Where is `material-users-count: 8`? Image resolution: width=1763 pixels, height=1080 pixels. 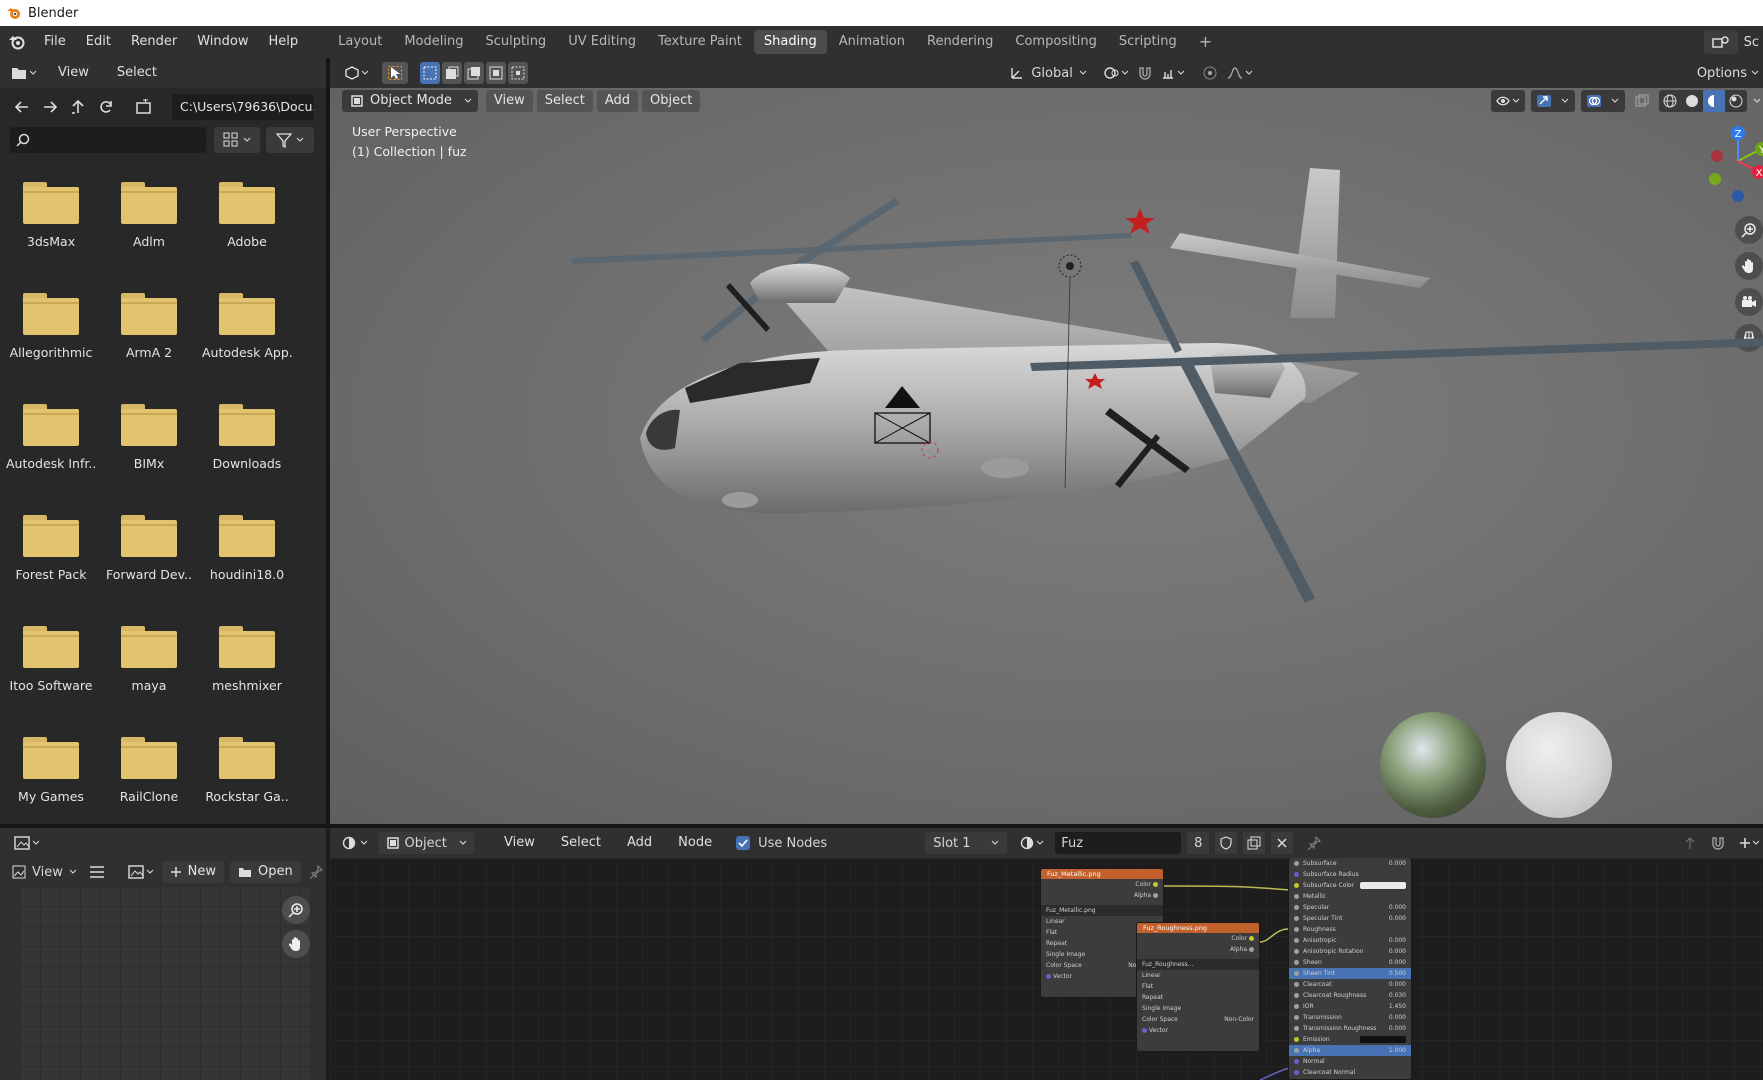
material-users-count: 8 is located at coordinates (1198, 843).